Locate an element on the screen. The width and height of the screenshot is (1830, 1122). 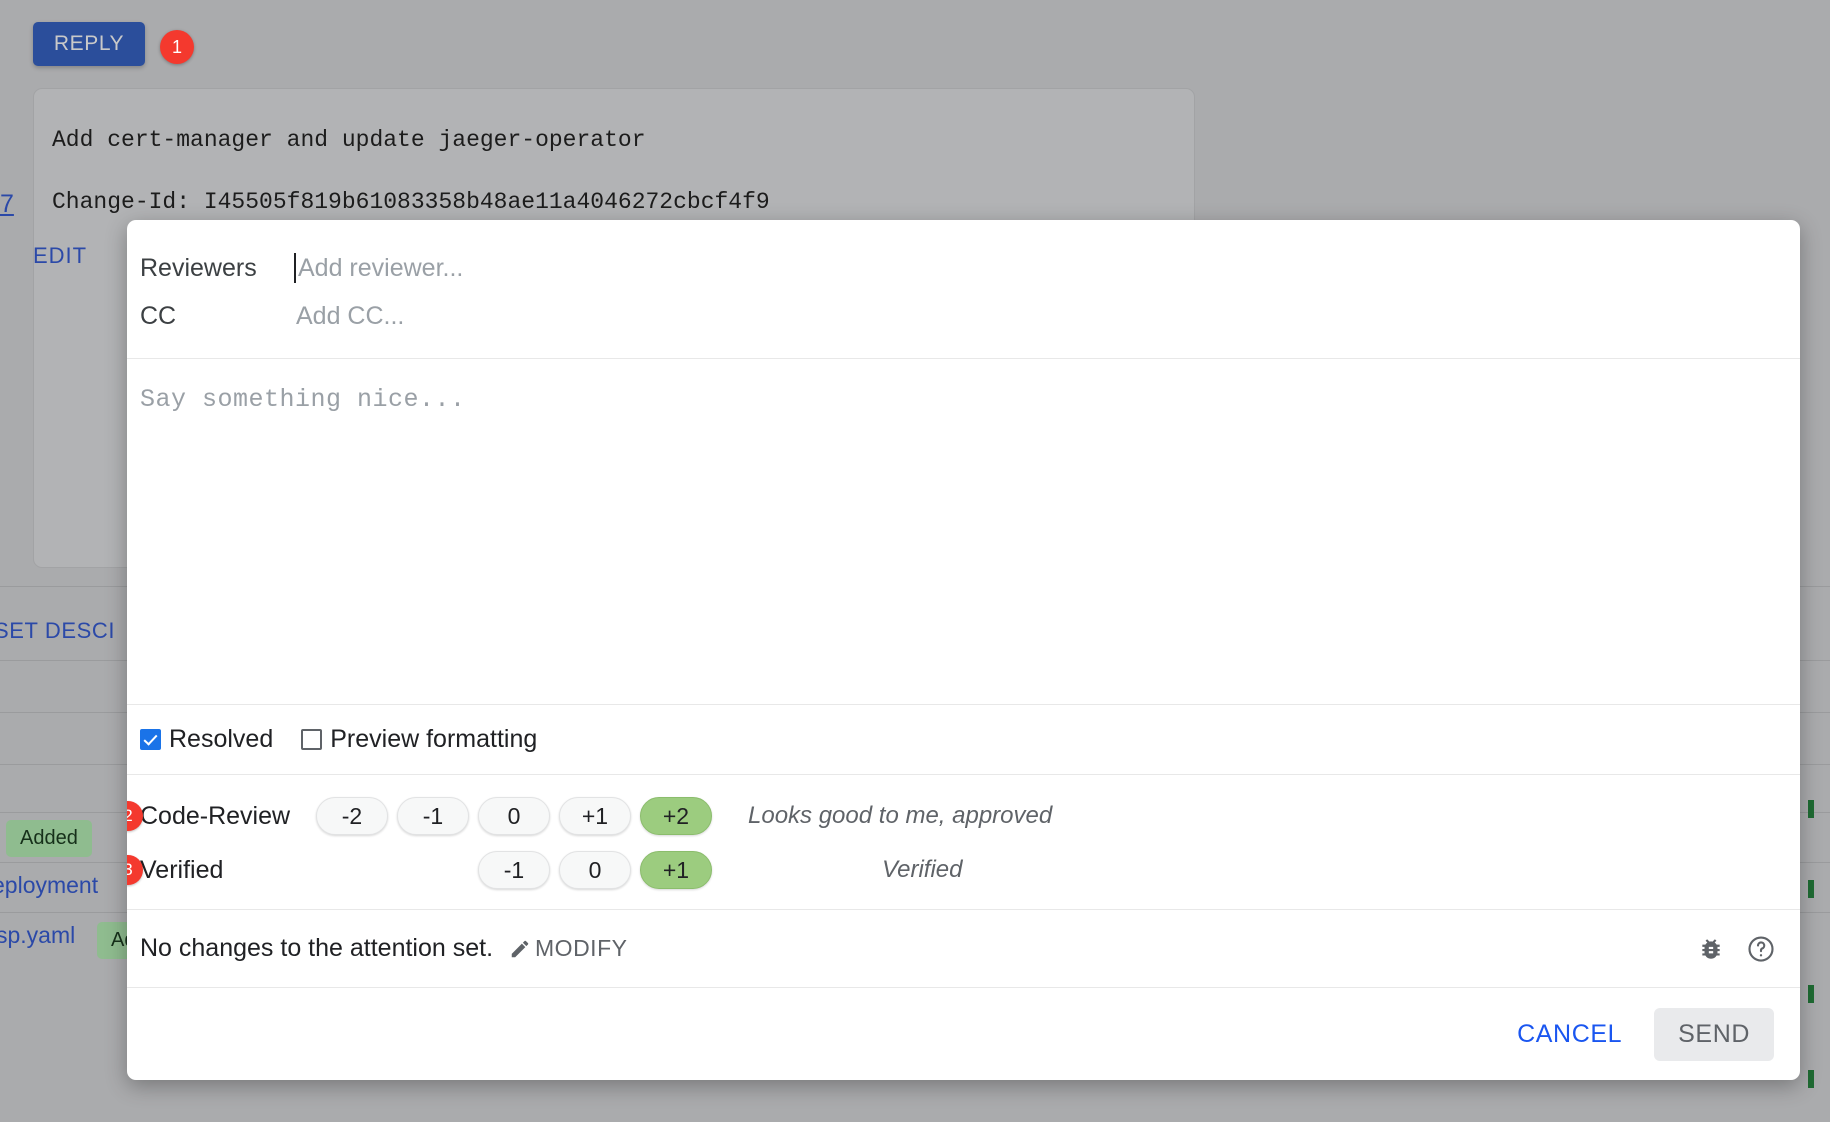
options-section: Resolved Preview formatting is located at coordinates (963, 740).